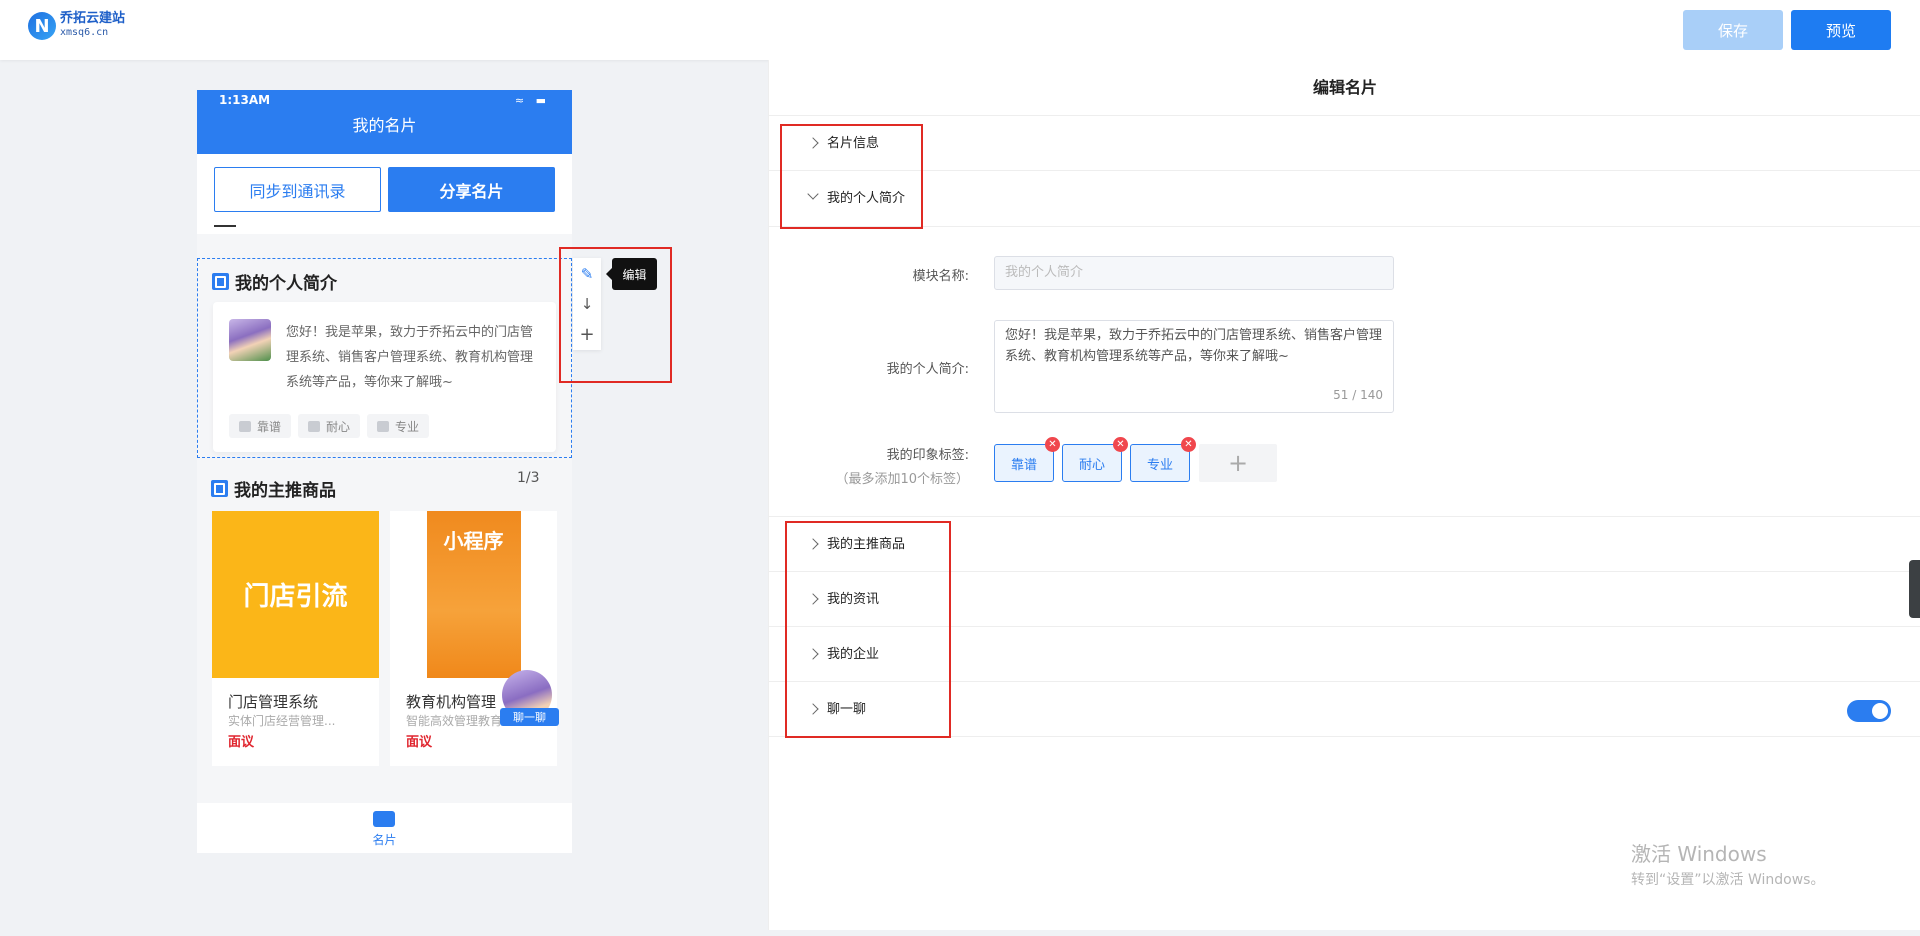 This screenshot has width=1920, height=936. Describe the element at coordinates (1238, 463) in the screenshot. I see `add-tag-button: +` at that location.